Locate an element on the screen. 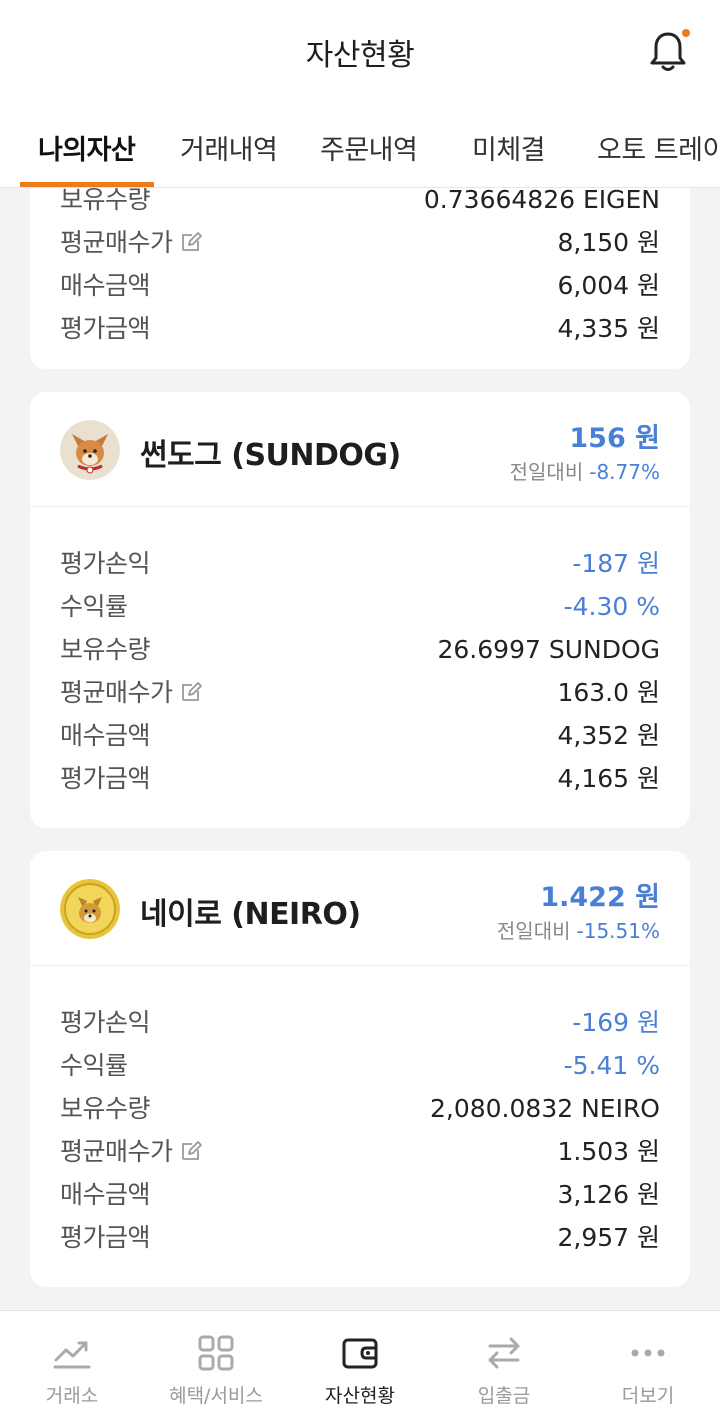  row-avg-price: 평균매수가 8,150 원 is located at coordinates (360, 243).